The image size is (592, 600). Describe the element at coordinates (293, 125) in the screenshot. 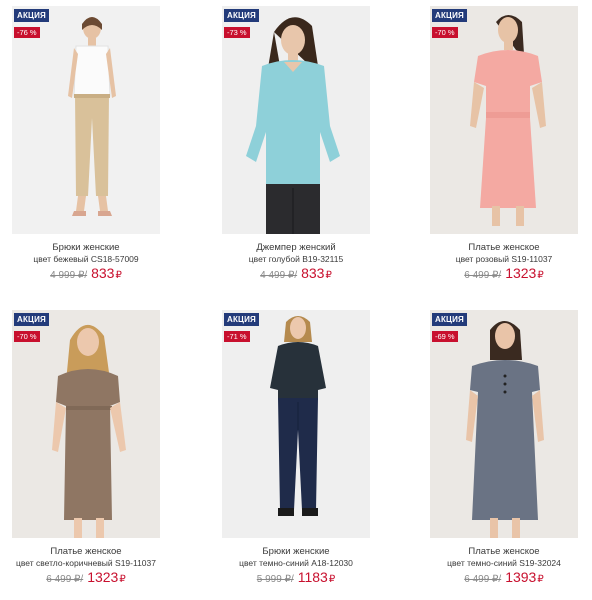

I see `model-blue-jumper-image` at that location.